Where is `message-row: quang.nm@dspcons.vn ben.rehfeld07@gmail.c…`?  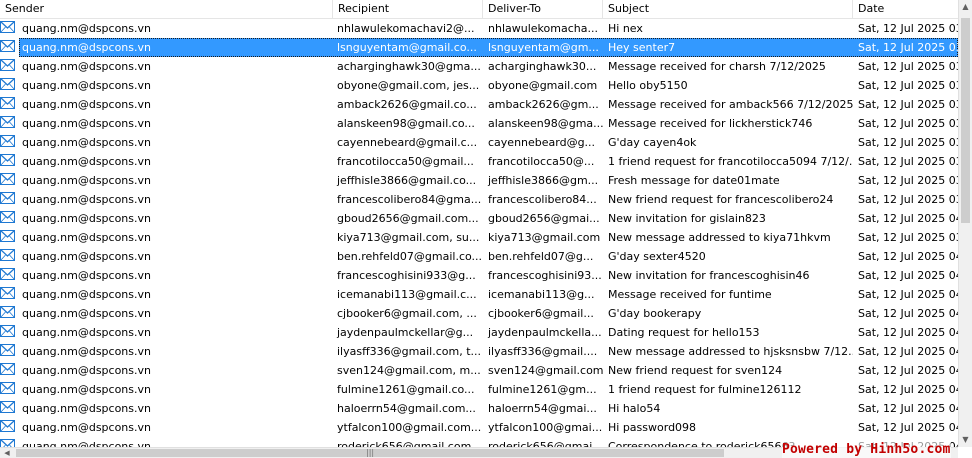 message-row: quang.nm@dspcons.vn ben.rehfeld07@gmail.c… is located at coordinates (479, 256).